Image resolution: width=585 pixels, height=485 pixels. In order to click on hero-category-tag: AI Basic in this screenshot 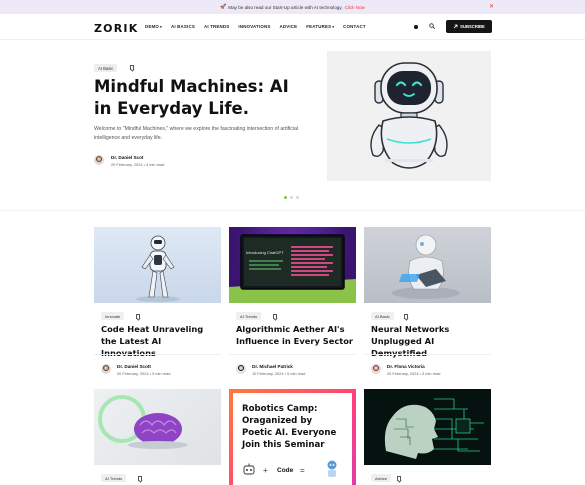, I will do `click(106, 68)`.